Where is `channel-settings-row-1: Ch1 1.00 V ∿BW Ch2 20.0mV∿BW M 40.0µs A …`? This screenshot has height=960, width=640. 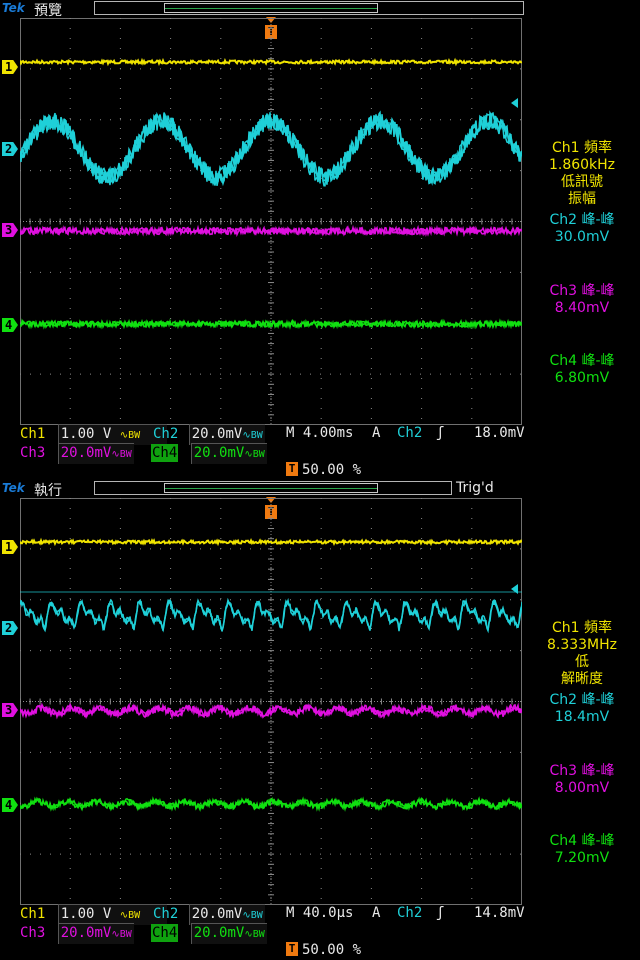 channel-settings-row-1: Ch1 1.00 V ∿BW Ch2 20.0mV∿BW M 40.0µs A … is located at coordinates (320, 914).